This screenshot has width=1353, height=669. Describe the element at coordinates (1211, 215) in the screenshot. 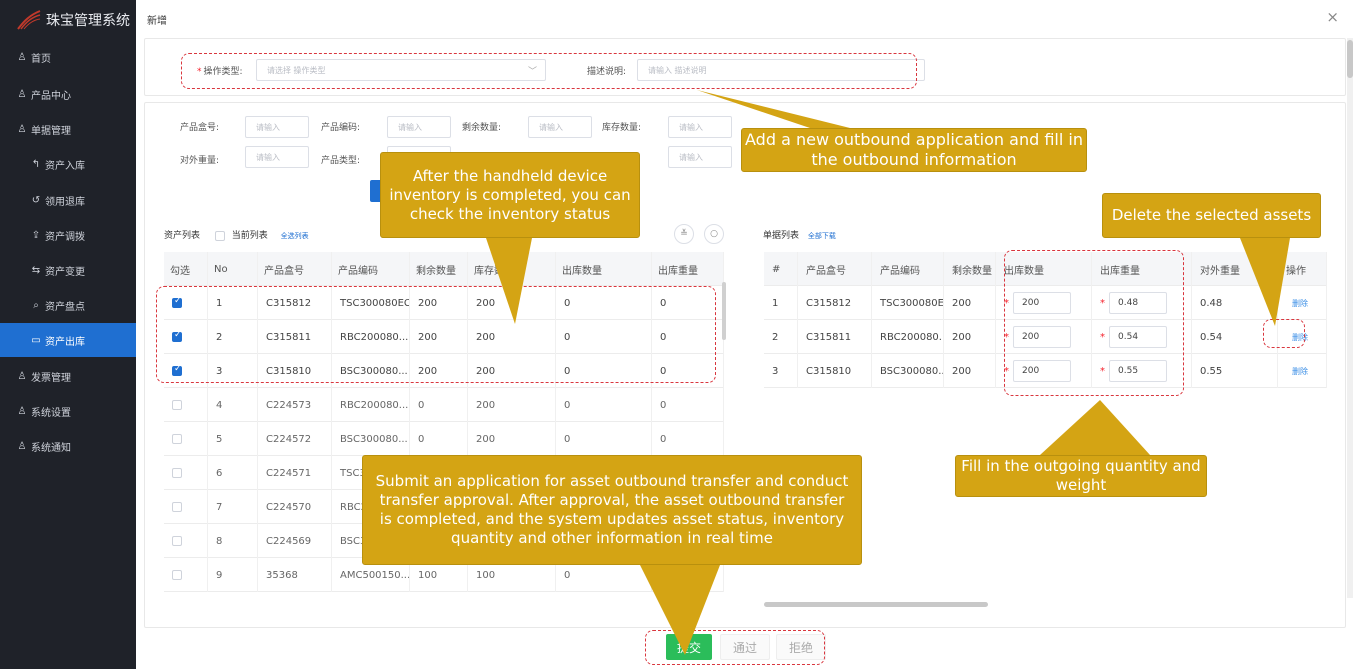

I see `callout-delete: Delete the selected assets` at that location.